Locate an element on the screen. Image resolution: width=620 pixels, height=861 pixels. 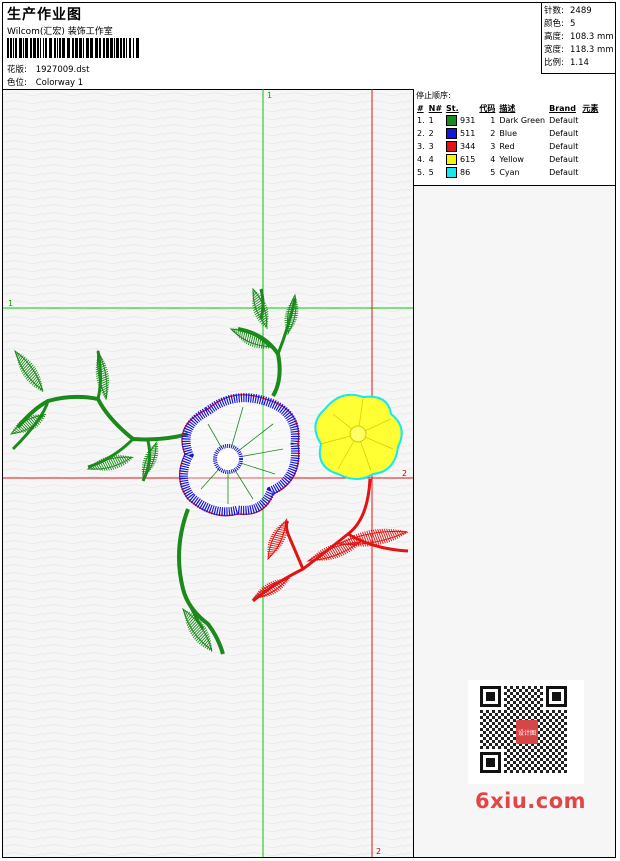
qr-badge-text: 设计图 is located at coordinates (527, 733).